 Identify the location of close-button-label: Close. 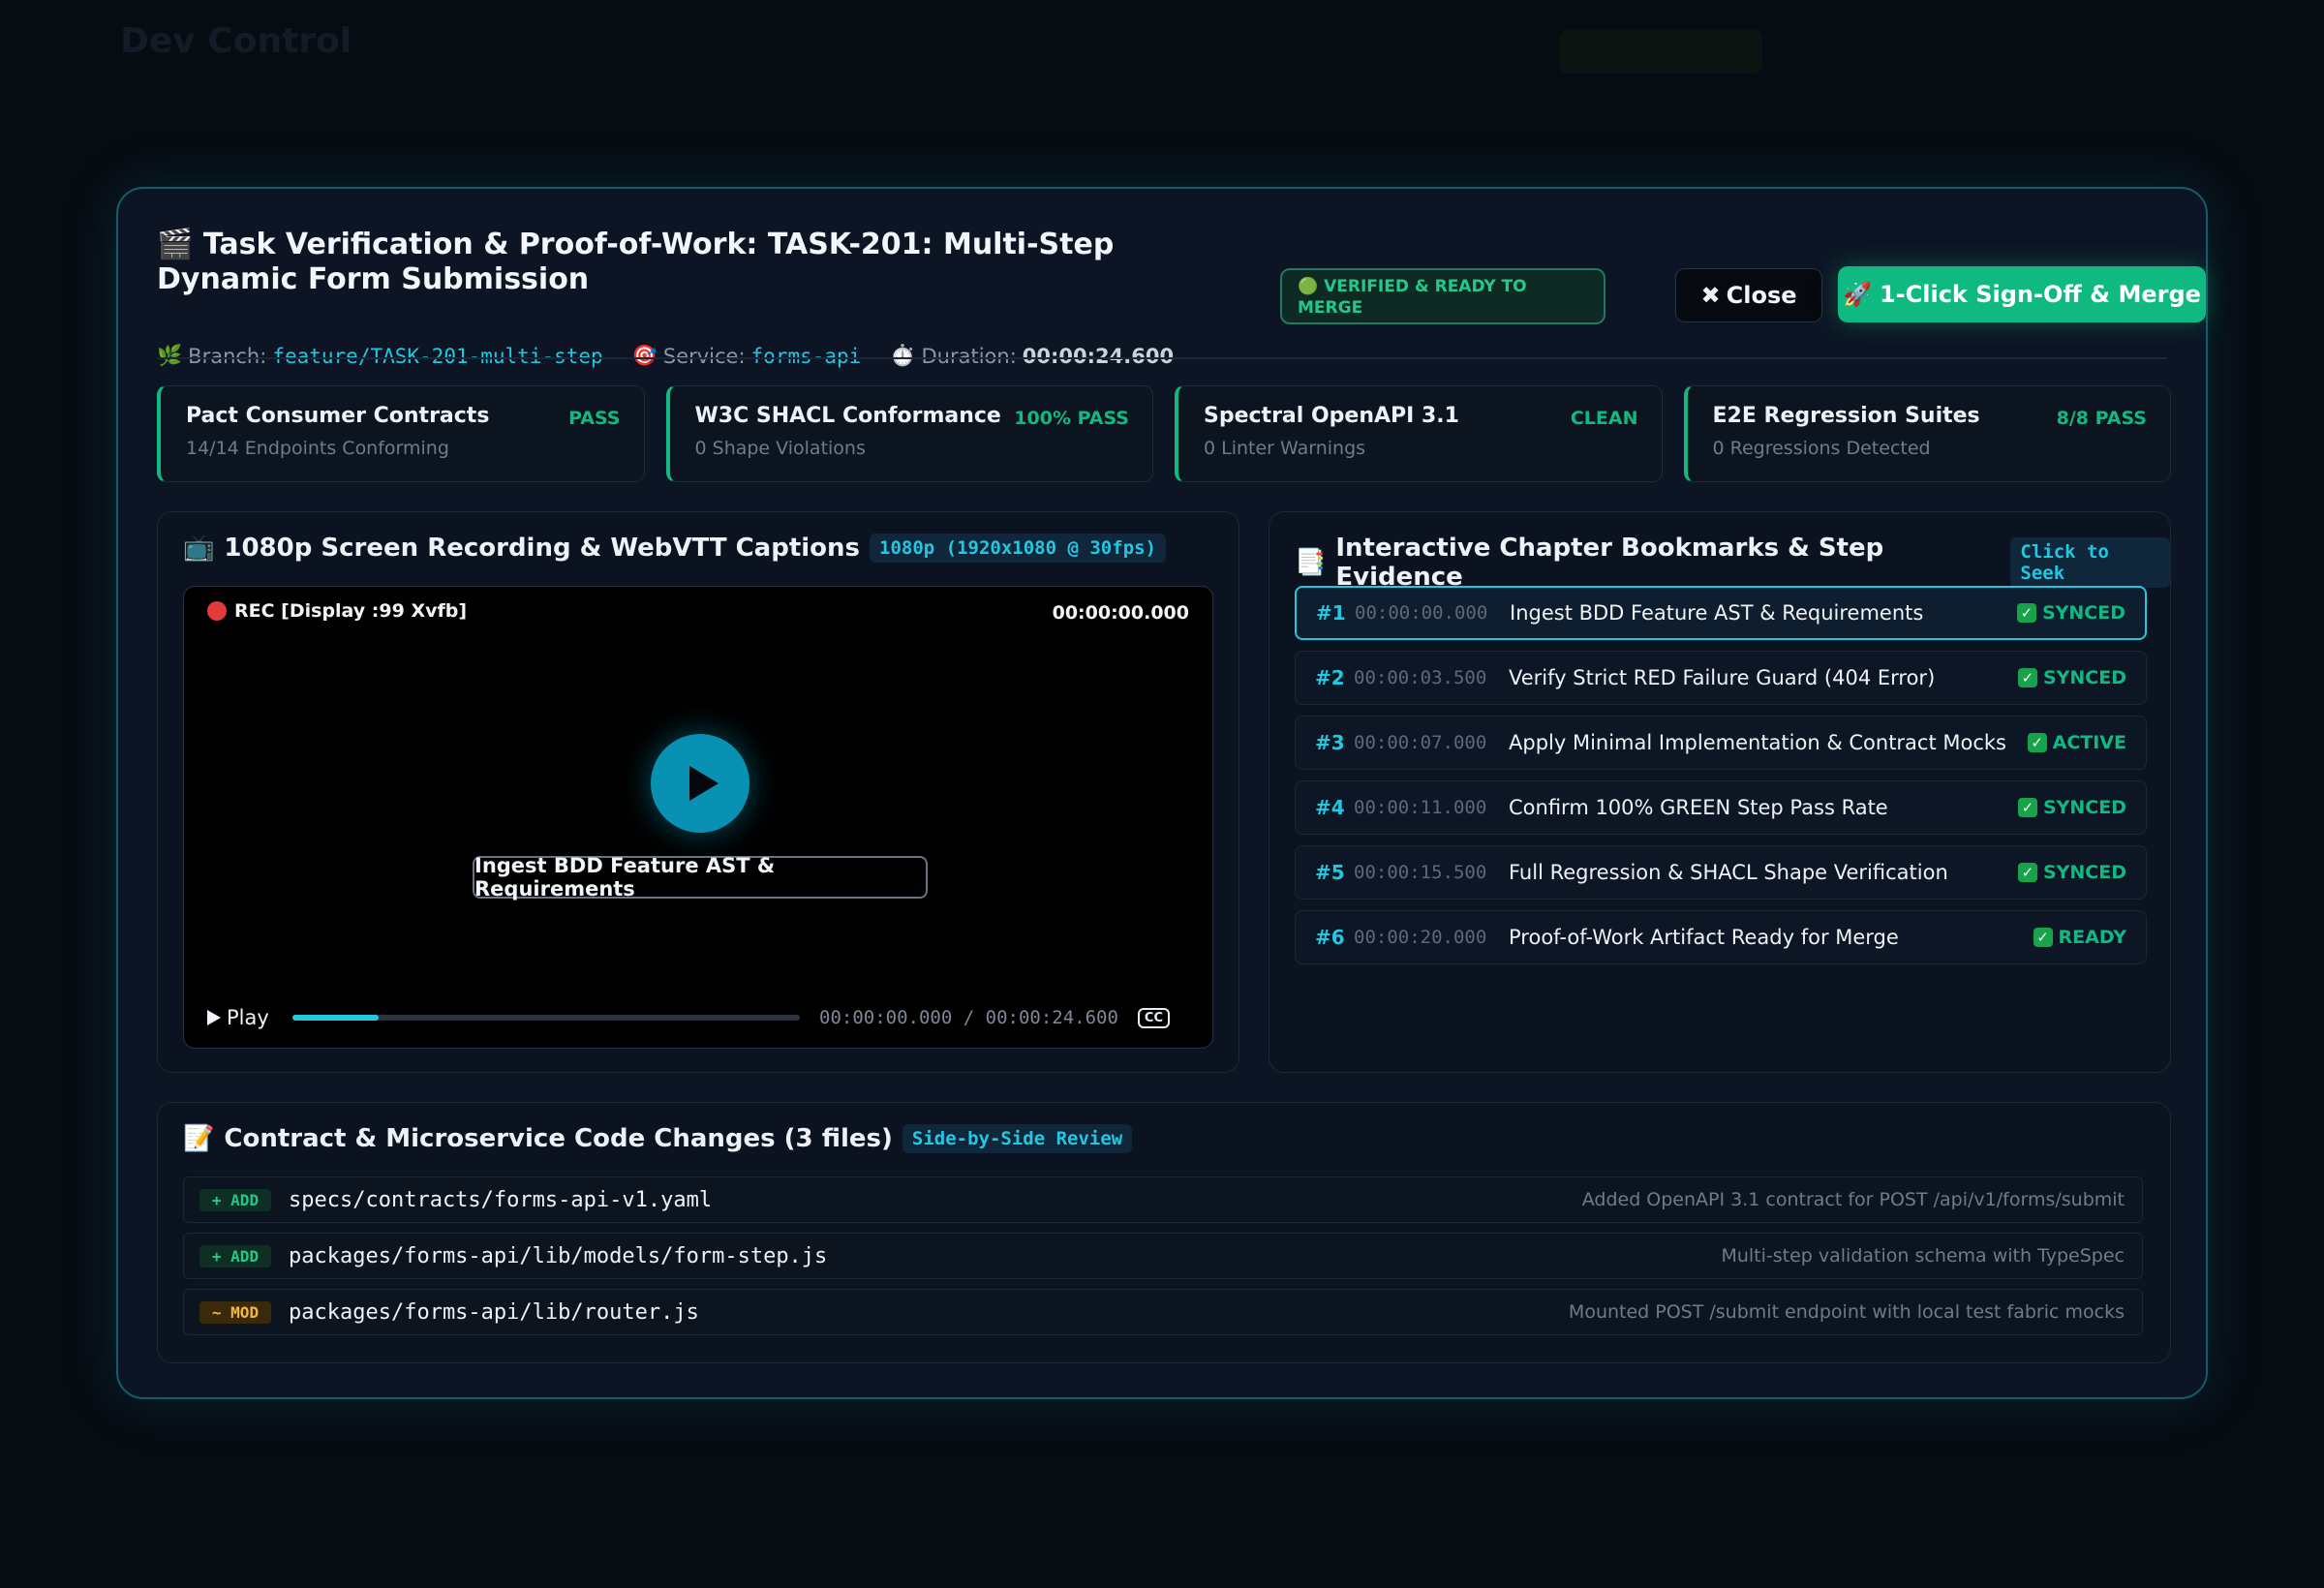
(1762, 295).